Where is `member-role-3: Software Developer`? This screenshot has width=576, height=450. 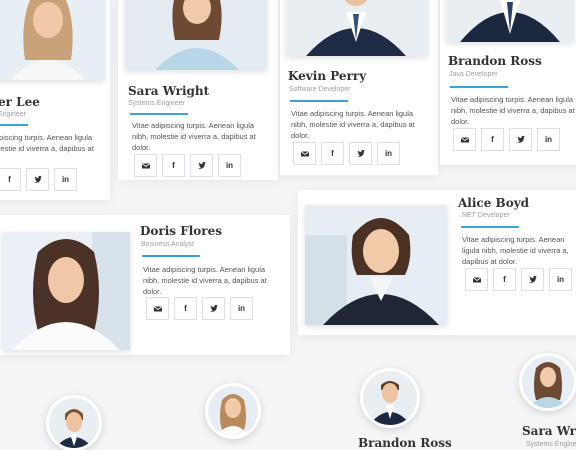 member-role-3: Software Developer is located at coordinates (320, 89).